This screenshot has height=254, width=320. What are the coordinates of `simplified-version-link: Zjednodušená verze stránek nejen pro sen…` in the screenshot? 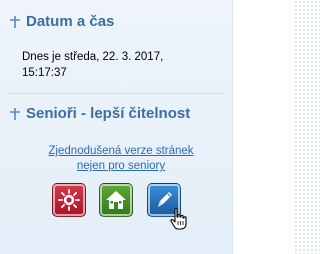 It's located at (121, 159).